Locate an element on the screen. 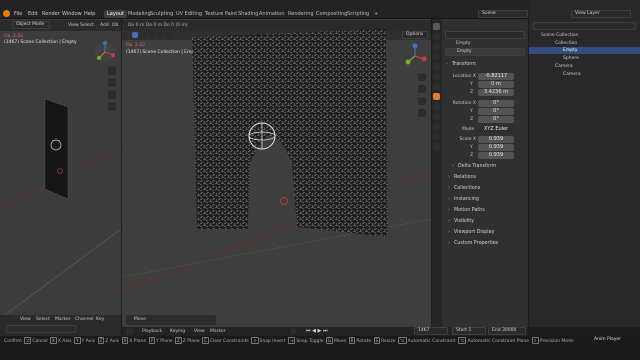  location-x-field: -0.82117 is located at coordinates (496, 76).